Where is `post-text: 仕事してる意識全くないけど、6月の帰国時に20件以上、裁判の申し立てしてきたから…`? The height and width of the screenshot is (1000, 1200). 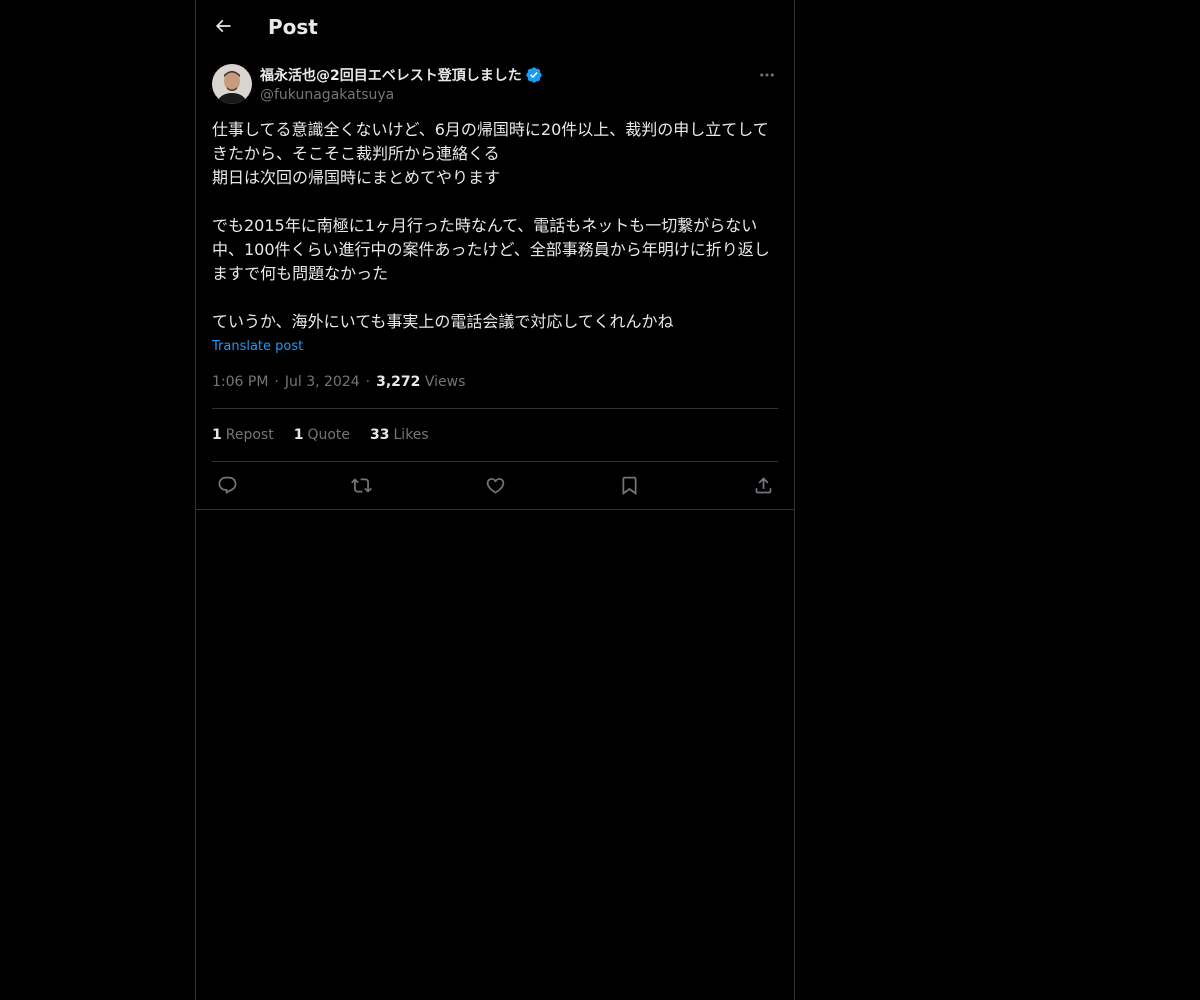
post-text: 仕事してる意識全くないけど、6月の帰国時に20件以上、裁判の申し立てしてきたから… is located at coordinates (491, 225).